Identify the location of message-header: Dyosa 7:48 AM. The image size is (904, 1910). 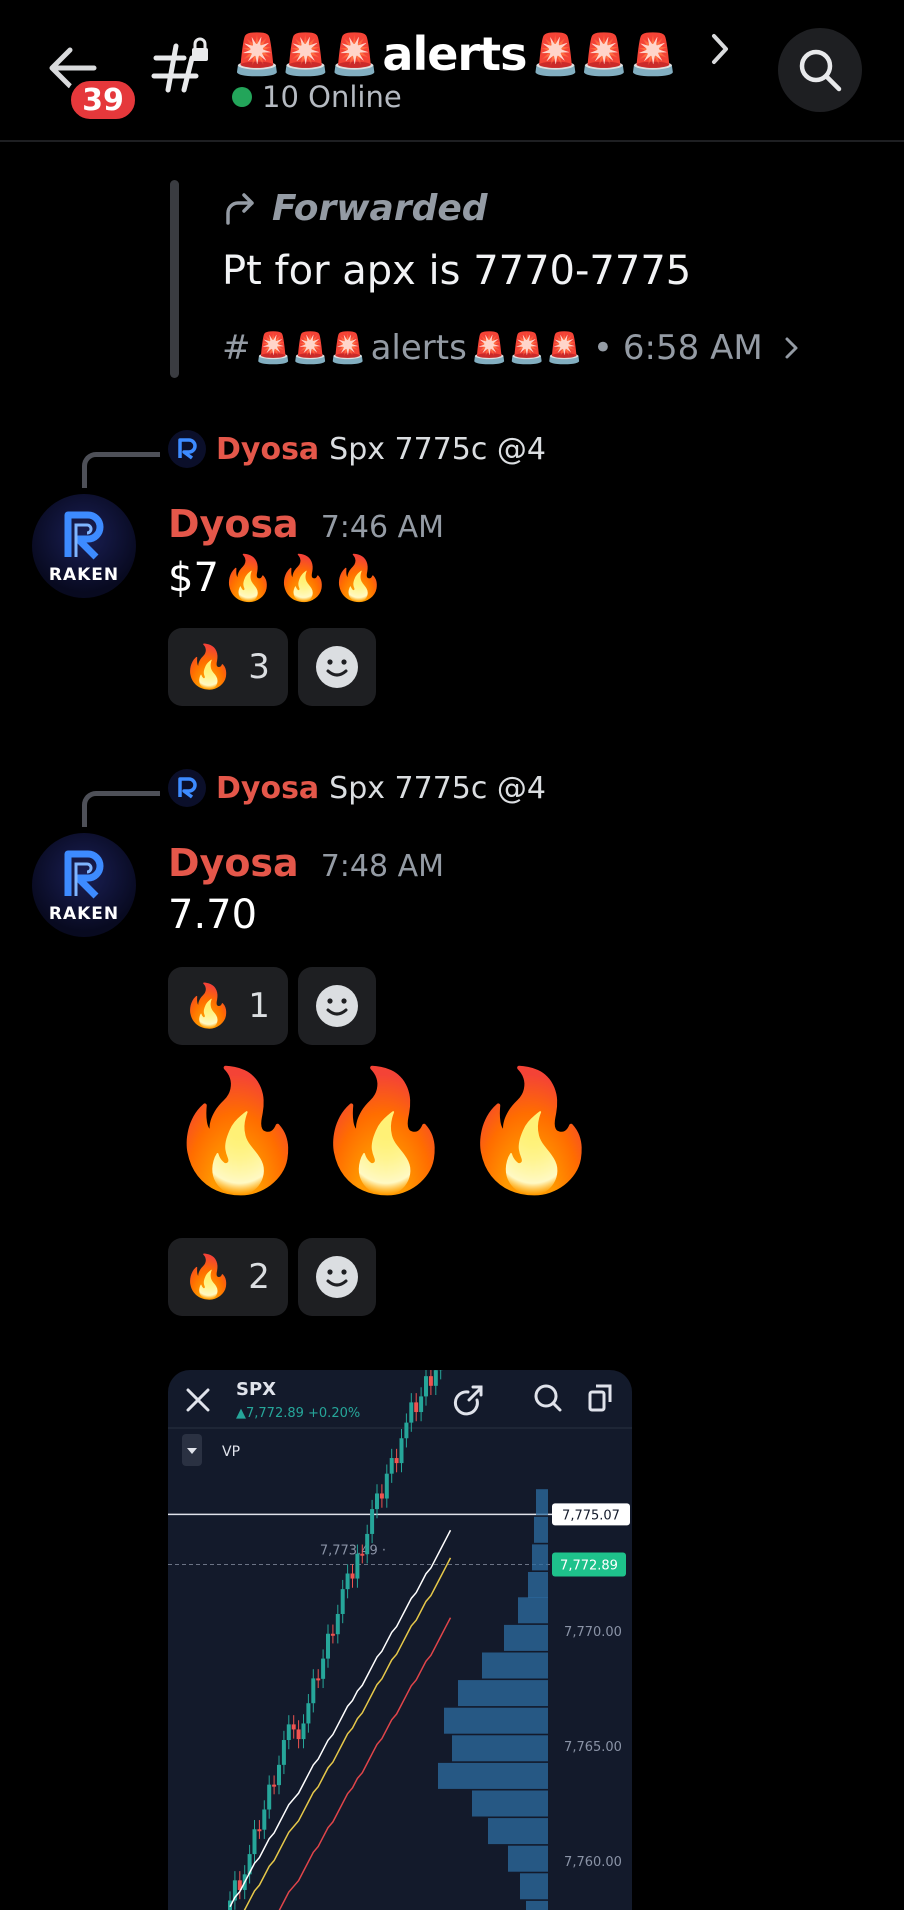
(306, 863).